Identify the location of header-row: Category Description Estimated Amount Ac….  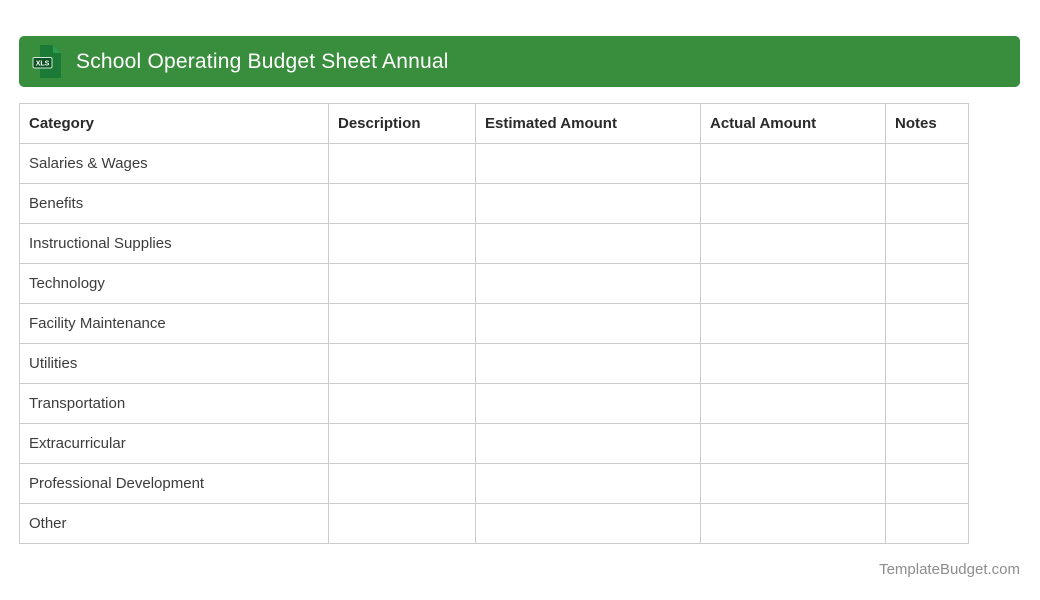
(494, 123).